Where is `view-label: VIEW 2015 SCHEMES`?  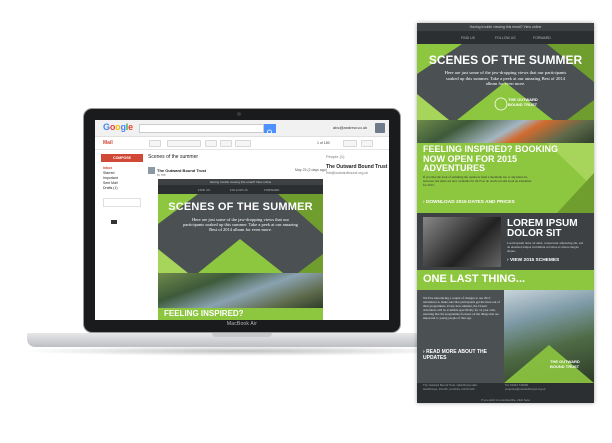
view-label: VIEW 2015 SCHEMES is located at coordinates (534, 260).